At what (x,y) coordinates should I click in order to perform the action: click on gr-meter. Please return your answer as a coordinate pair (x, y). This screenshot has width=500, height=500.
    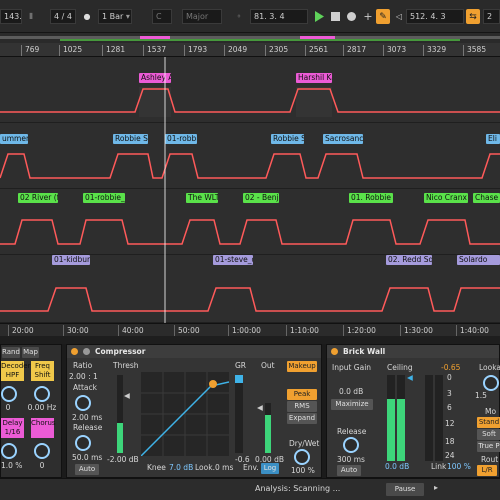
    Looking at the image, I should click on (439, 418).